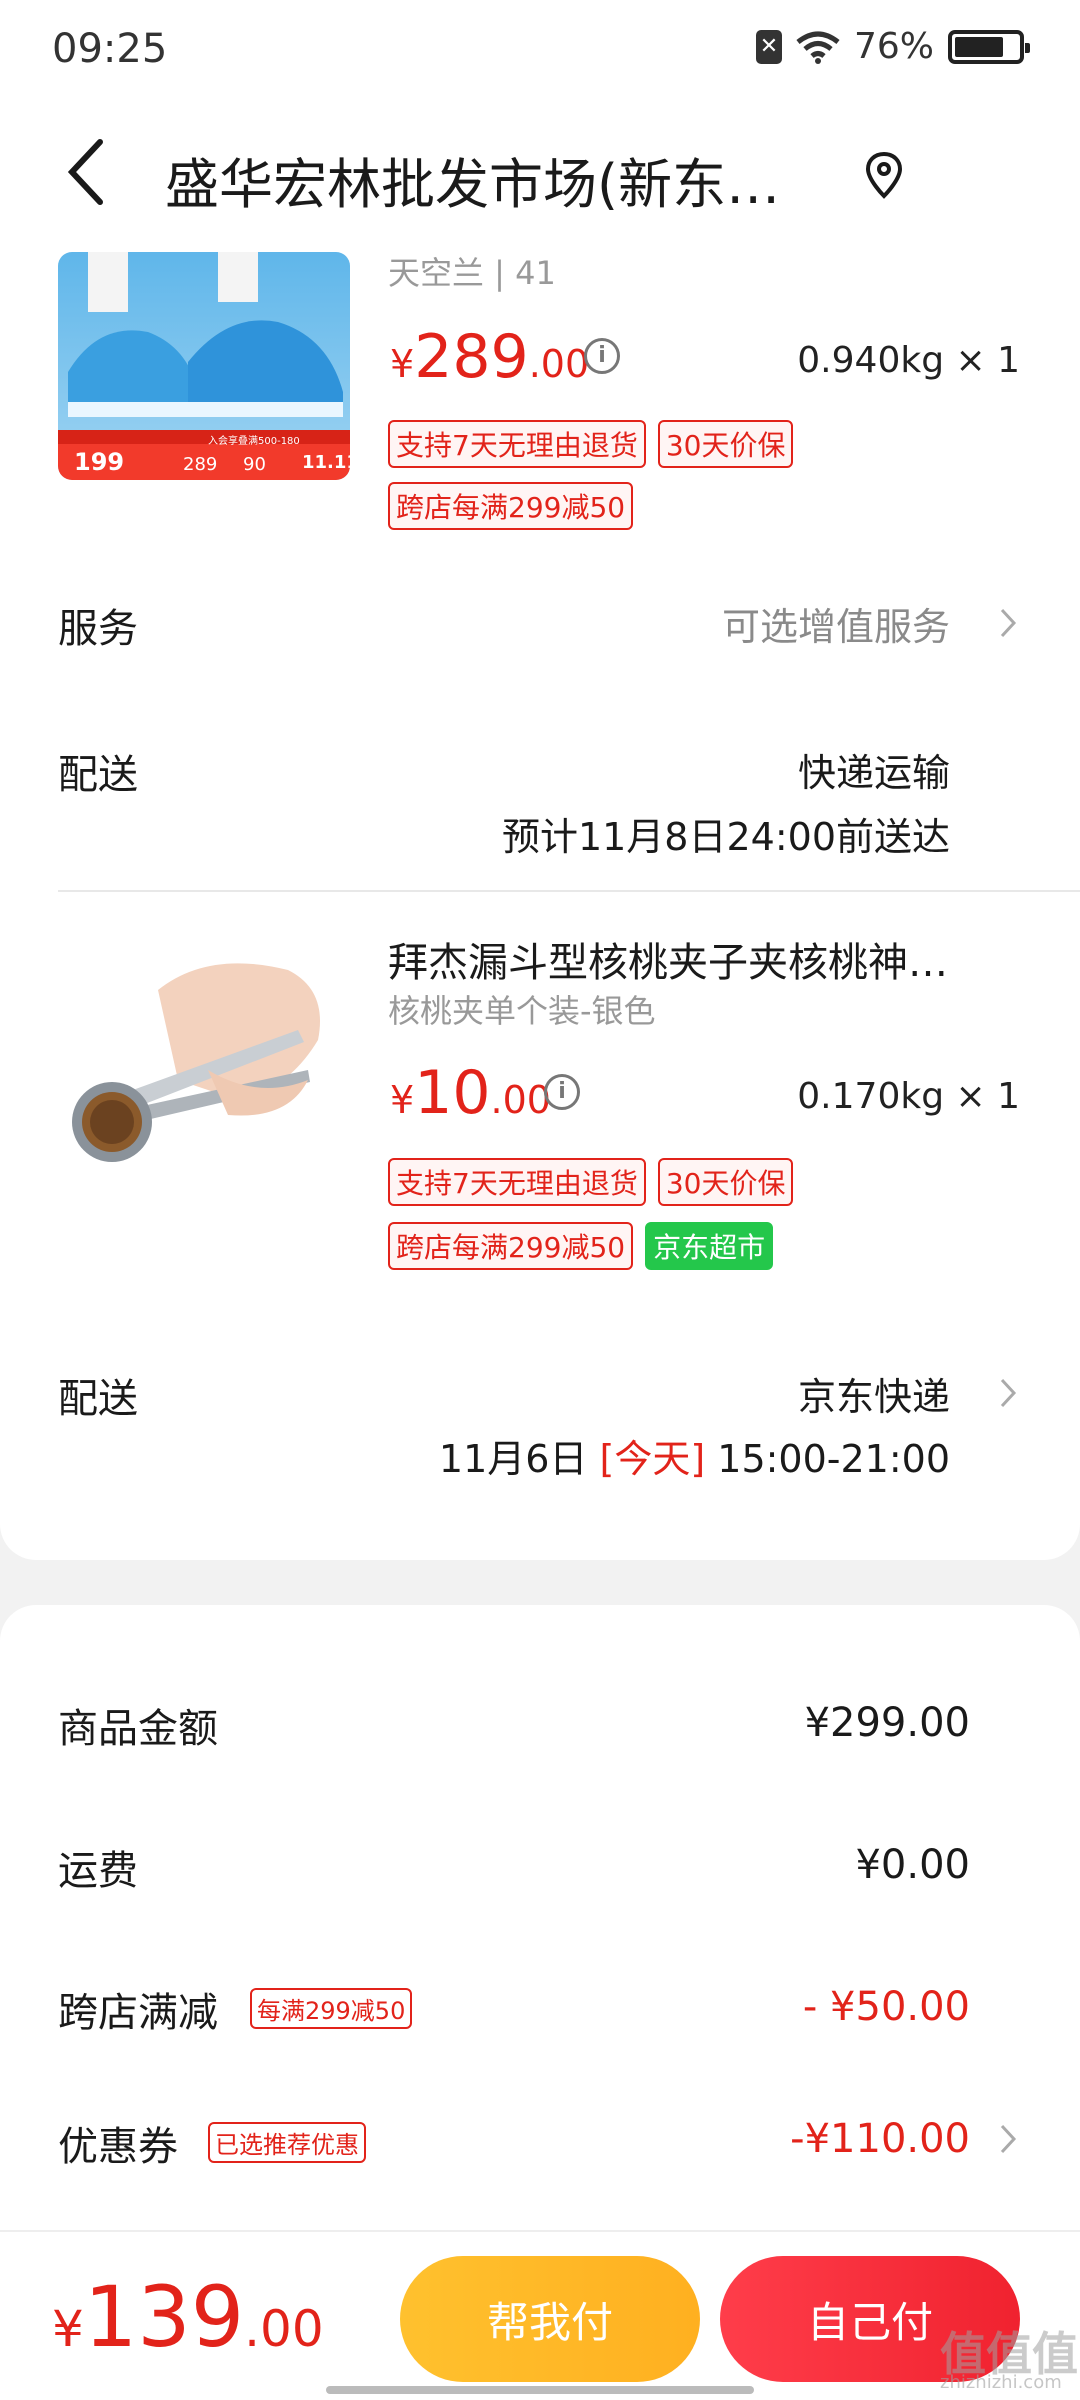 This screenshot has height=2400, width=1080. What do you see at coordinates (254, 464) in the screenshot?
I see `banner-price-c: 90` at bounding box center [254, 464].